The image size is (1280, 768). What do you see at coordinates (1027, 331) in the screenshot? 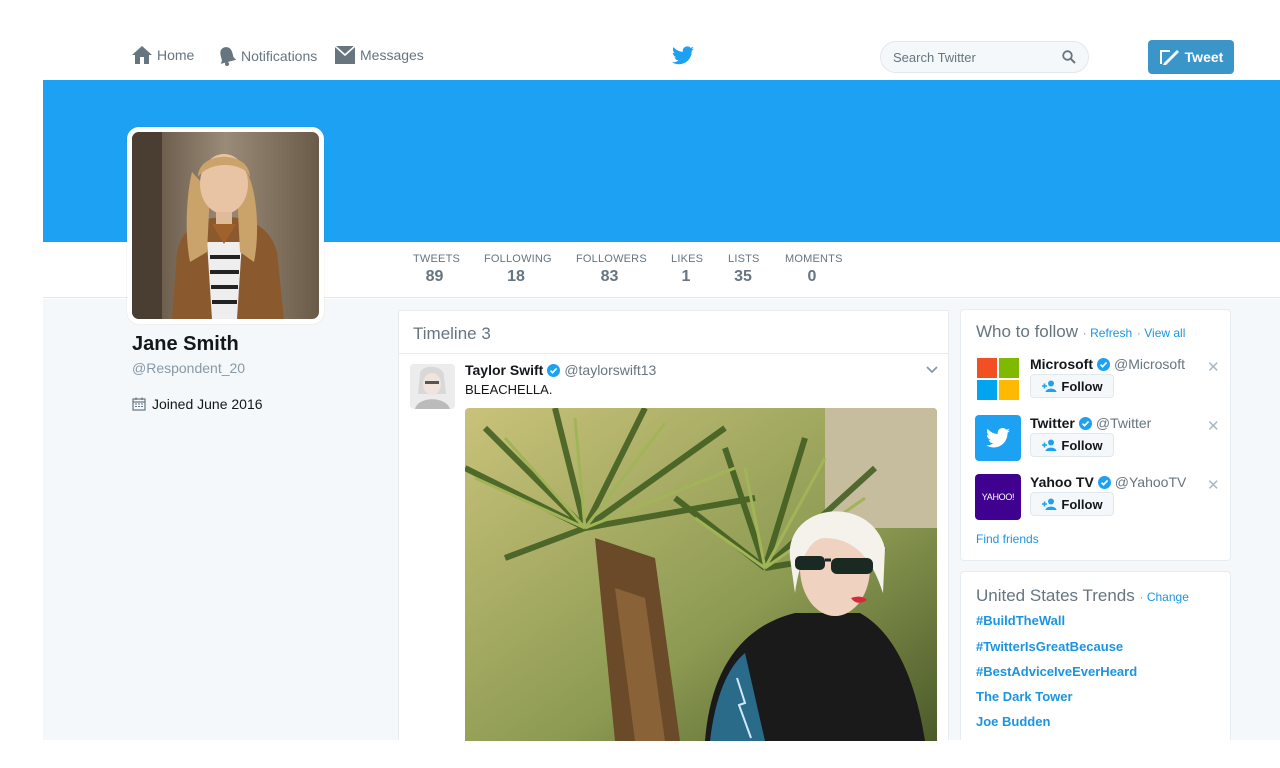
I see `who-to-follow-title: Who to follow` at bounding box center [1027, 331].